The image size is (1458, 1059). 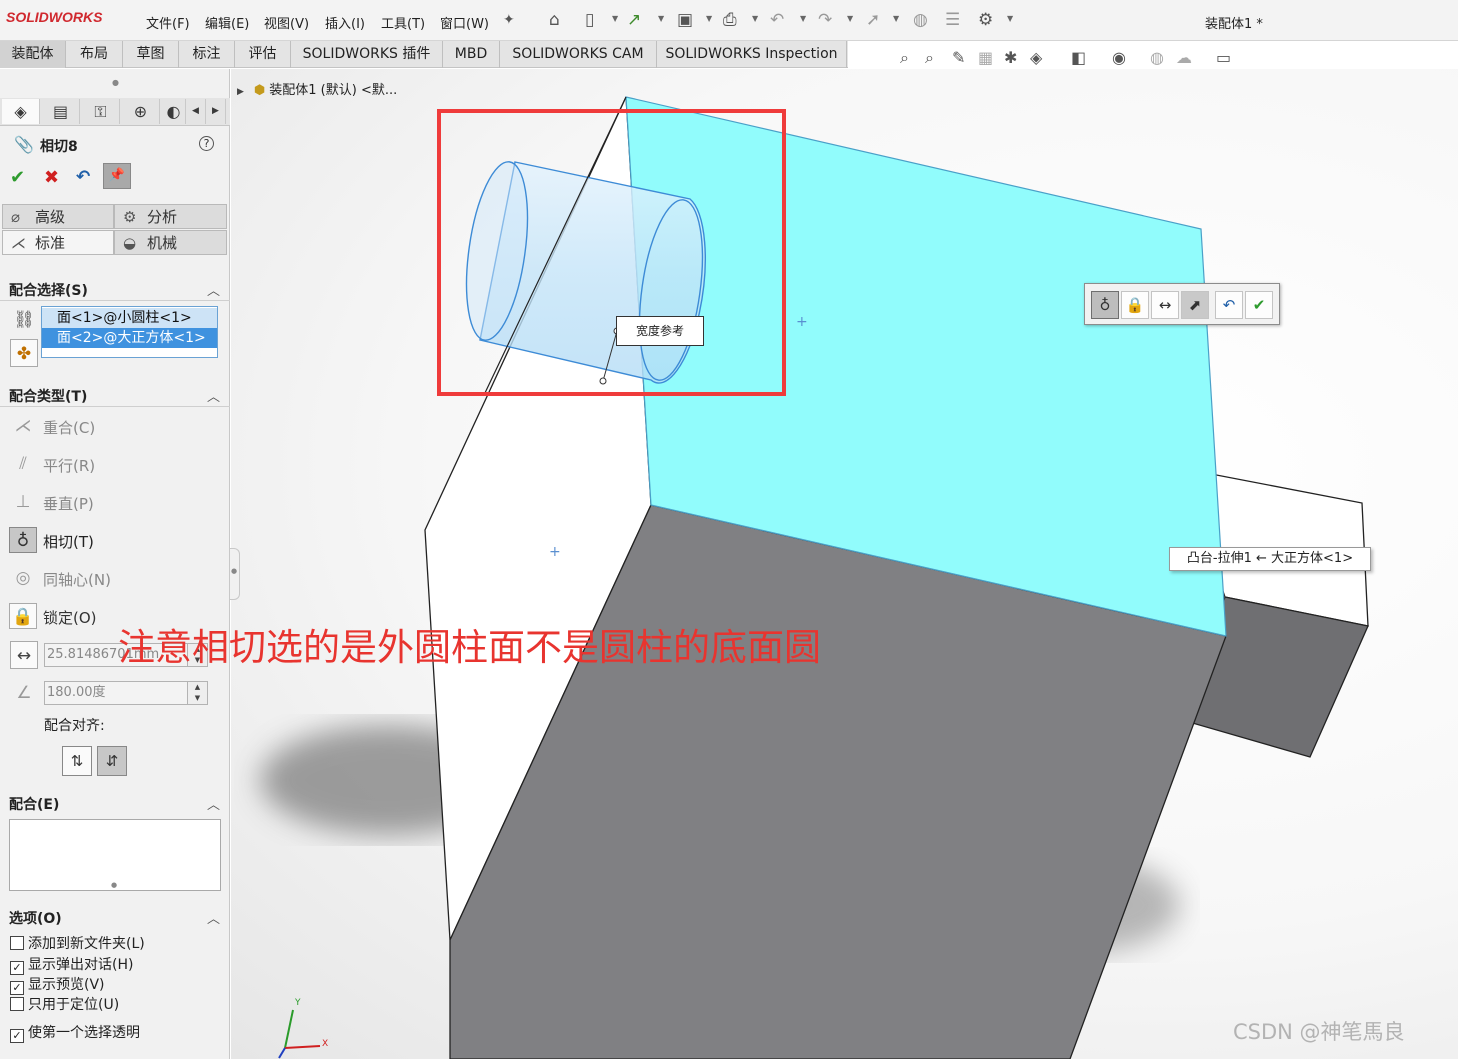 I want to click on selection-item: 面<2>@大正方体<1>, so click(x=129, y=338).